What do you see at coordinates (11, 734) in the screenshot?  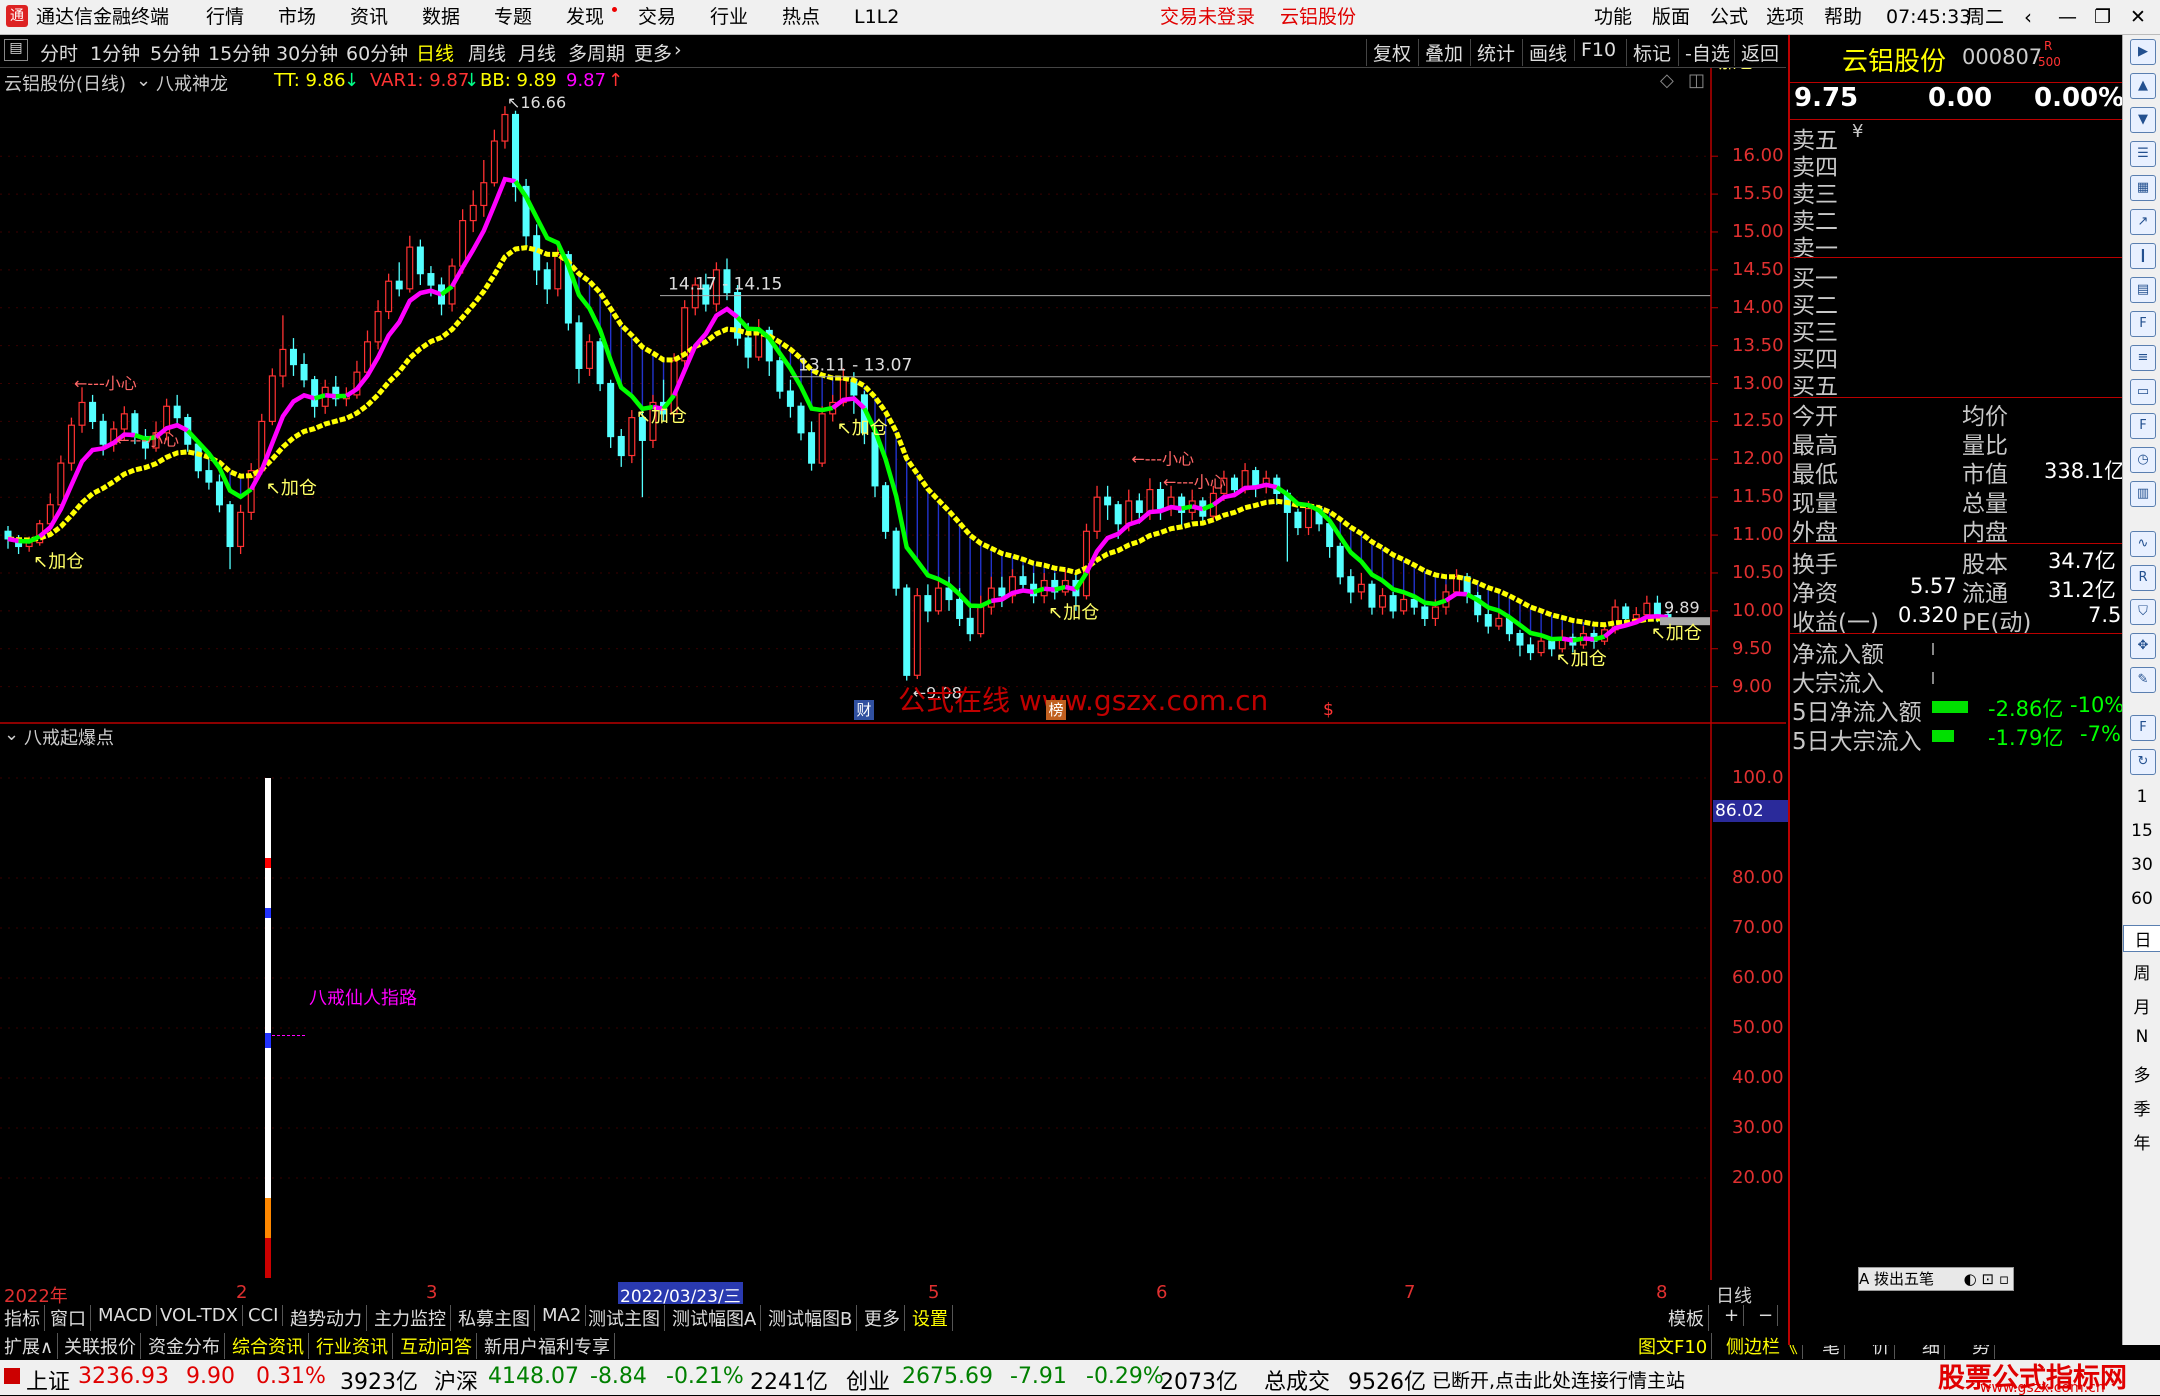 I see `sub-dropdown-icon: ⌄` at bounding box center [11, 734].